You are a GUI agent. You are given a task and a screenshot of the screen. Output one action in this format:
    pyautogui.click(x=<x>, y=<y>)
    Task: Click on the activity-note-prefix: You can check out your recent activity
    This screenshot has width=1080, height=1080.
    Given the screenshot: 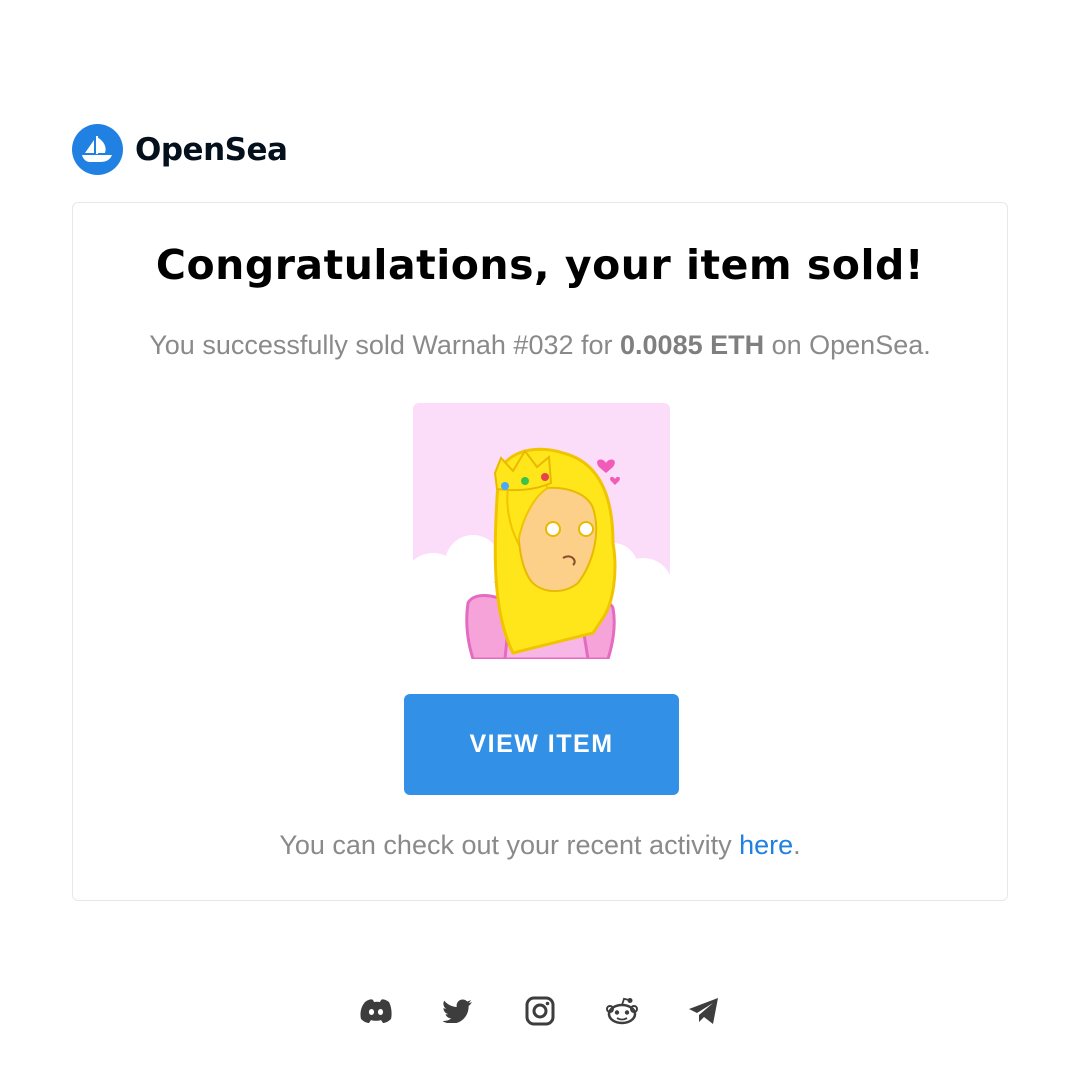 What is the action you would take?
    pyautogui.click(x=509, y=845)
    